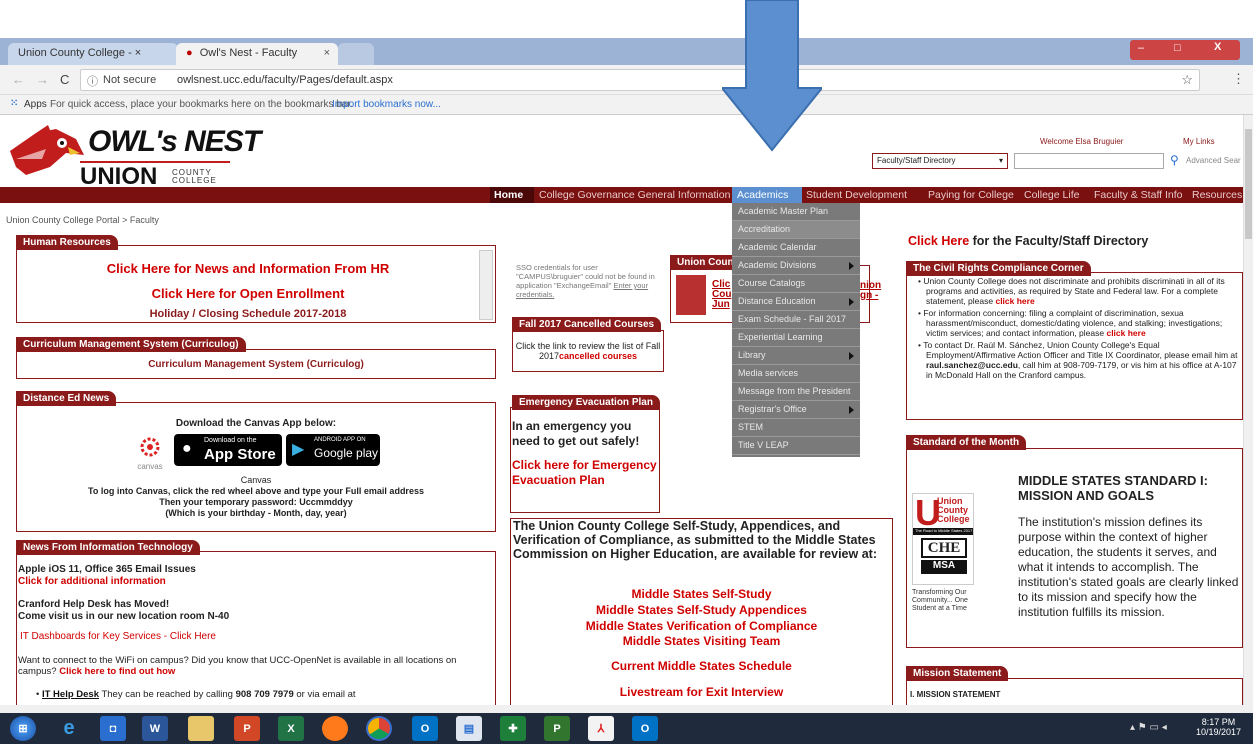  What do you see at coordinates (1177, 48) in the screenshot?
I see `maximize-icon: □` at bounding box center [1177, 48].